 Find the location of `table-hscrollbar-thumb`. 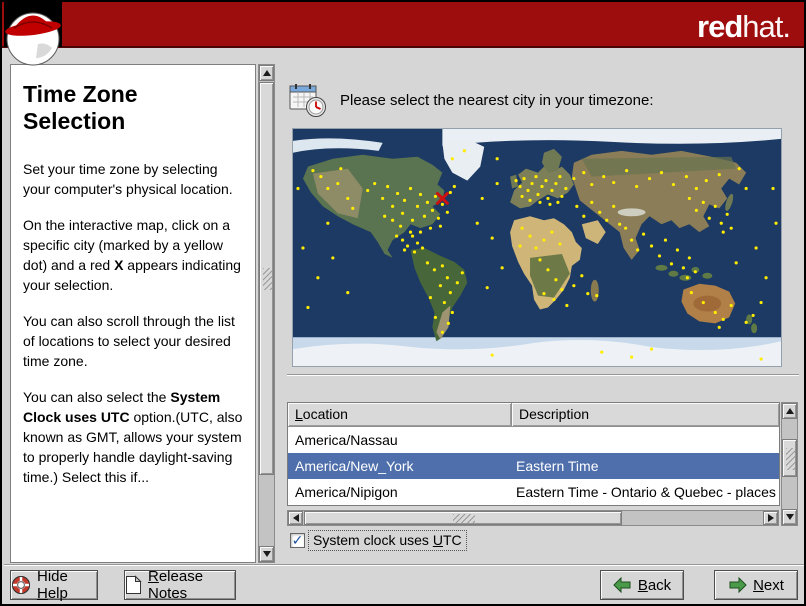

table-hscrollbar-thumb is located at coordinates (463, 518).